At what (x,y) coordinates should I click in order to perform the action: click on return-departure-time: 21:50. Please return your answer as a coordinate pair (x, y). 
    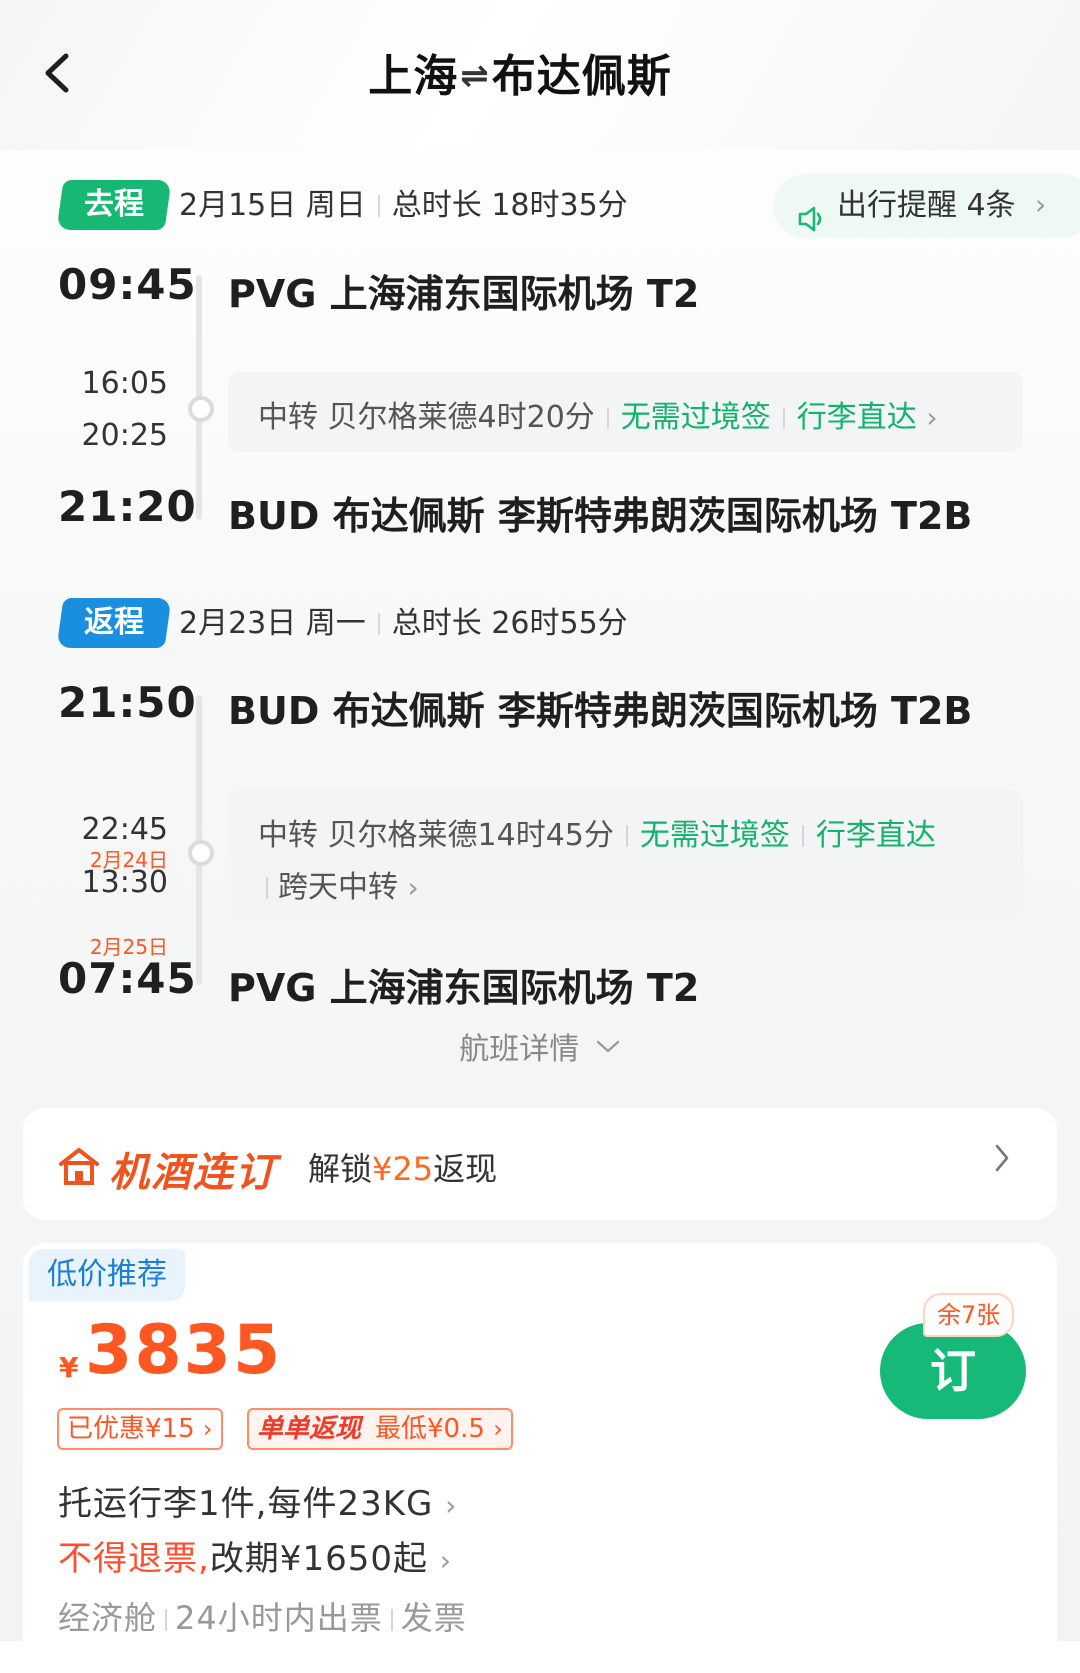
    Looking at the image, I should click on (127, 702).